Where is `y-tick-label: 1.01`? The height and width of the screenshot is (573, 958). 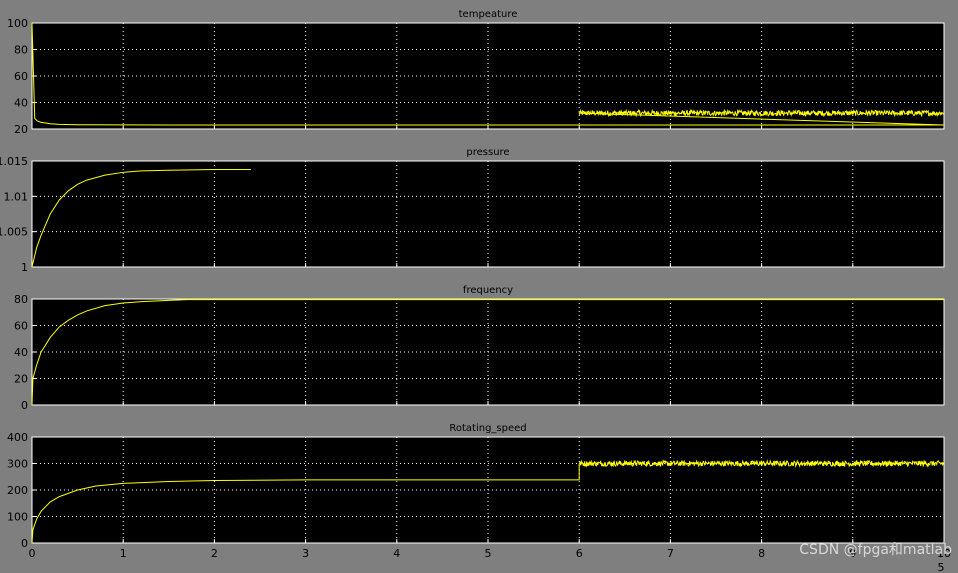
y-tick-label: 1.01 is located at coordinates (16, 196).